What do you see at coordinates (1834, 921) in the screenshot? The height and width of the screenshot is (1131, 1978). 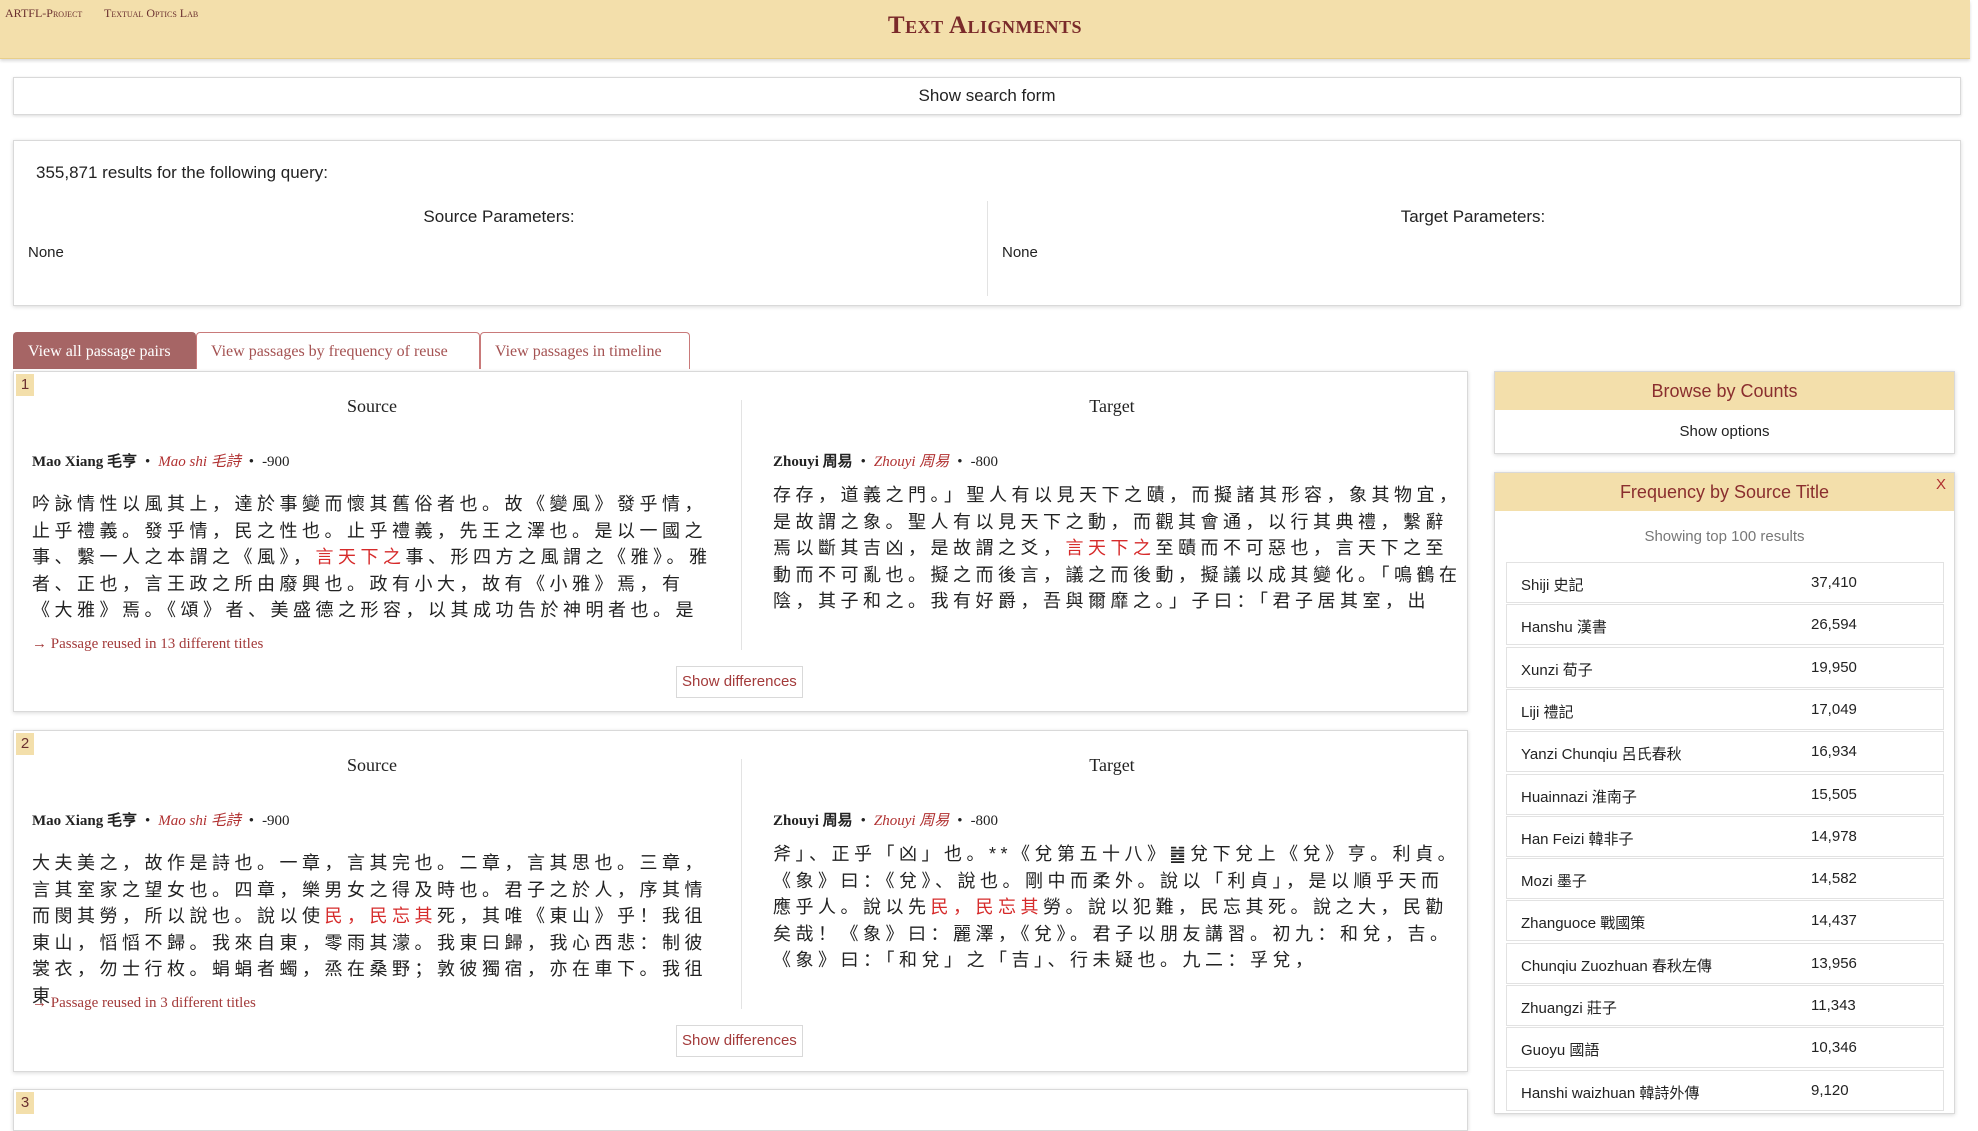 I see `source-title-count: 14,437` at bounding box center [1834, 921].